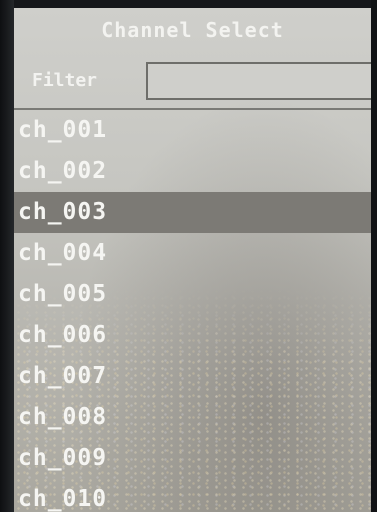 Image resolution: width=377 pixels, height=512 pixels. I want to click on channel-list-item: ch_009, so click(192, 458).